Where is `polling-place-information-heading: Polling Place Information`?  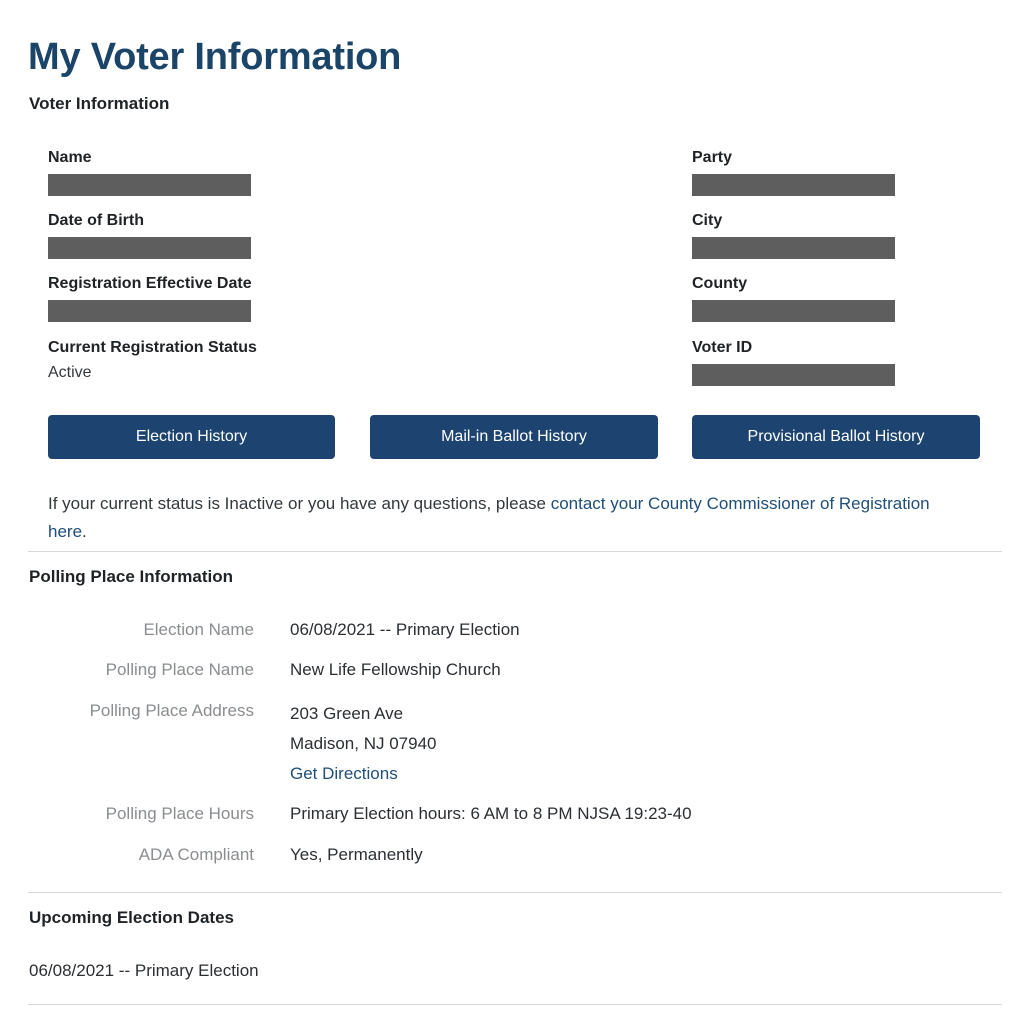 polling-place-information-heading: Polling Place Information is located at coordinates (131, 576).